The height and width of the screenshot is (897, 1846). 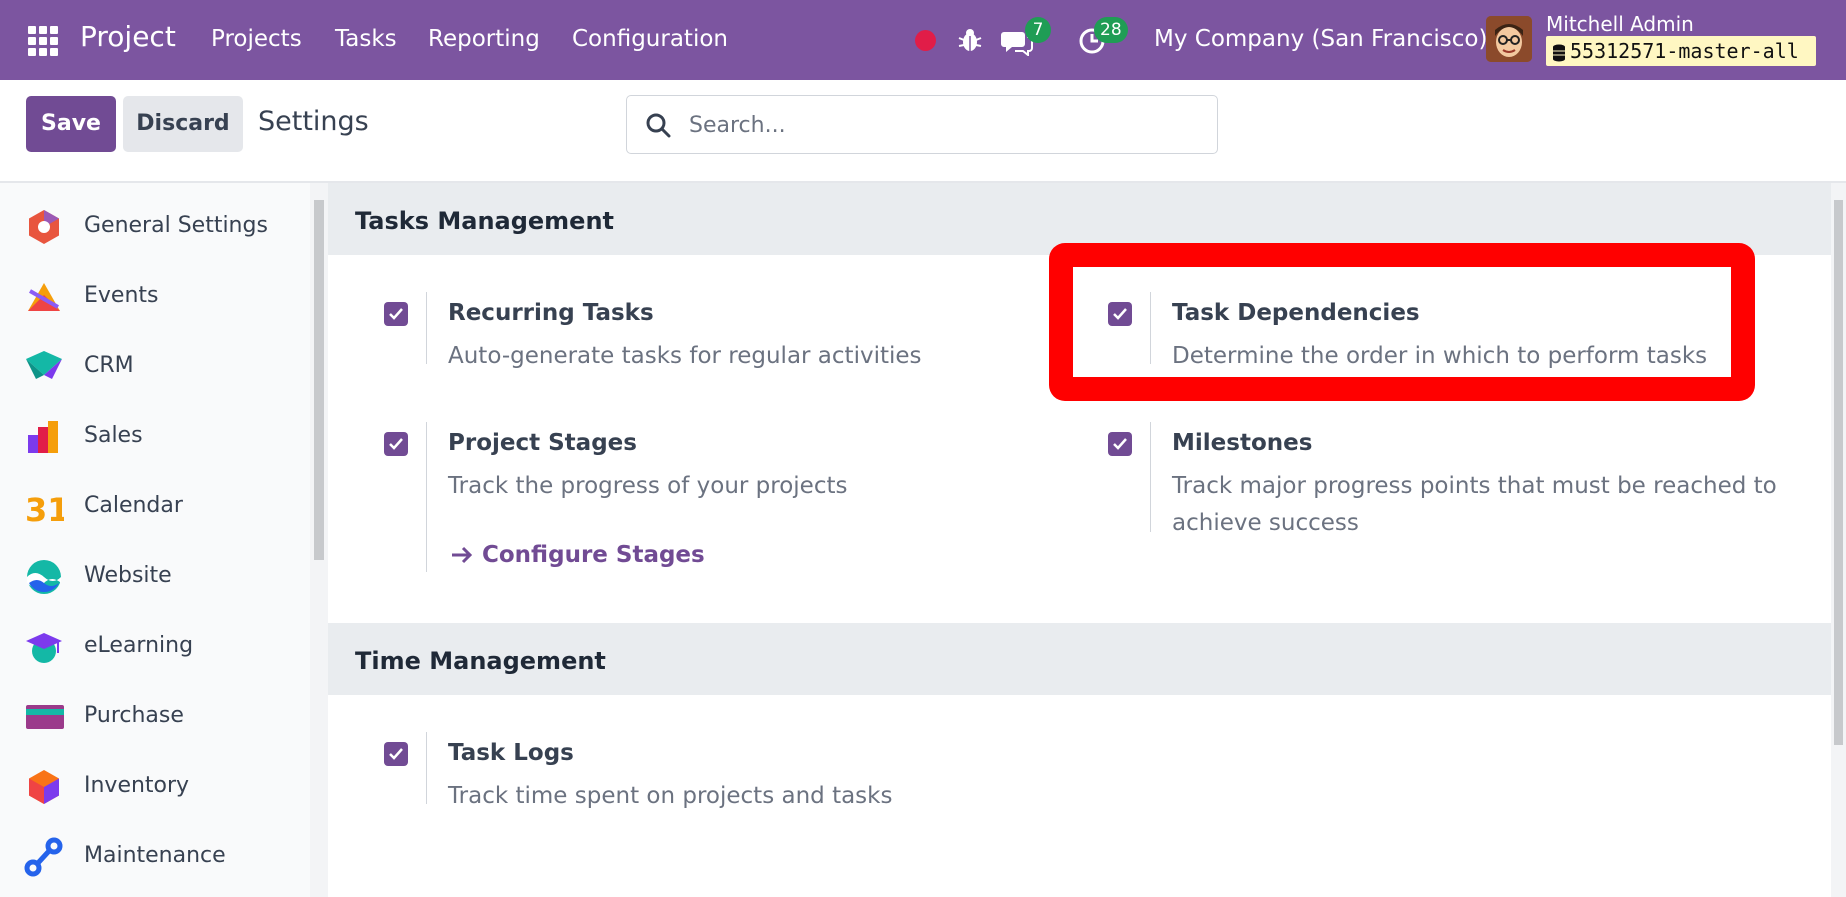 I want to click on task-dependencies-highlight, so click(x=1402, y=322).